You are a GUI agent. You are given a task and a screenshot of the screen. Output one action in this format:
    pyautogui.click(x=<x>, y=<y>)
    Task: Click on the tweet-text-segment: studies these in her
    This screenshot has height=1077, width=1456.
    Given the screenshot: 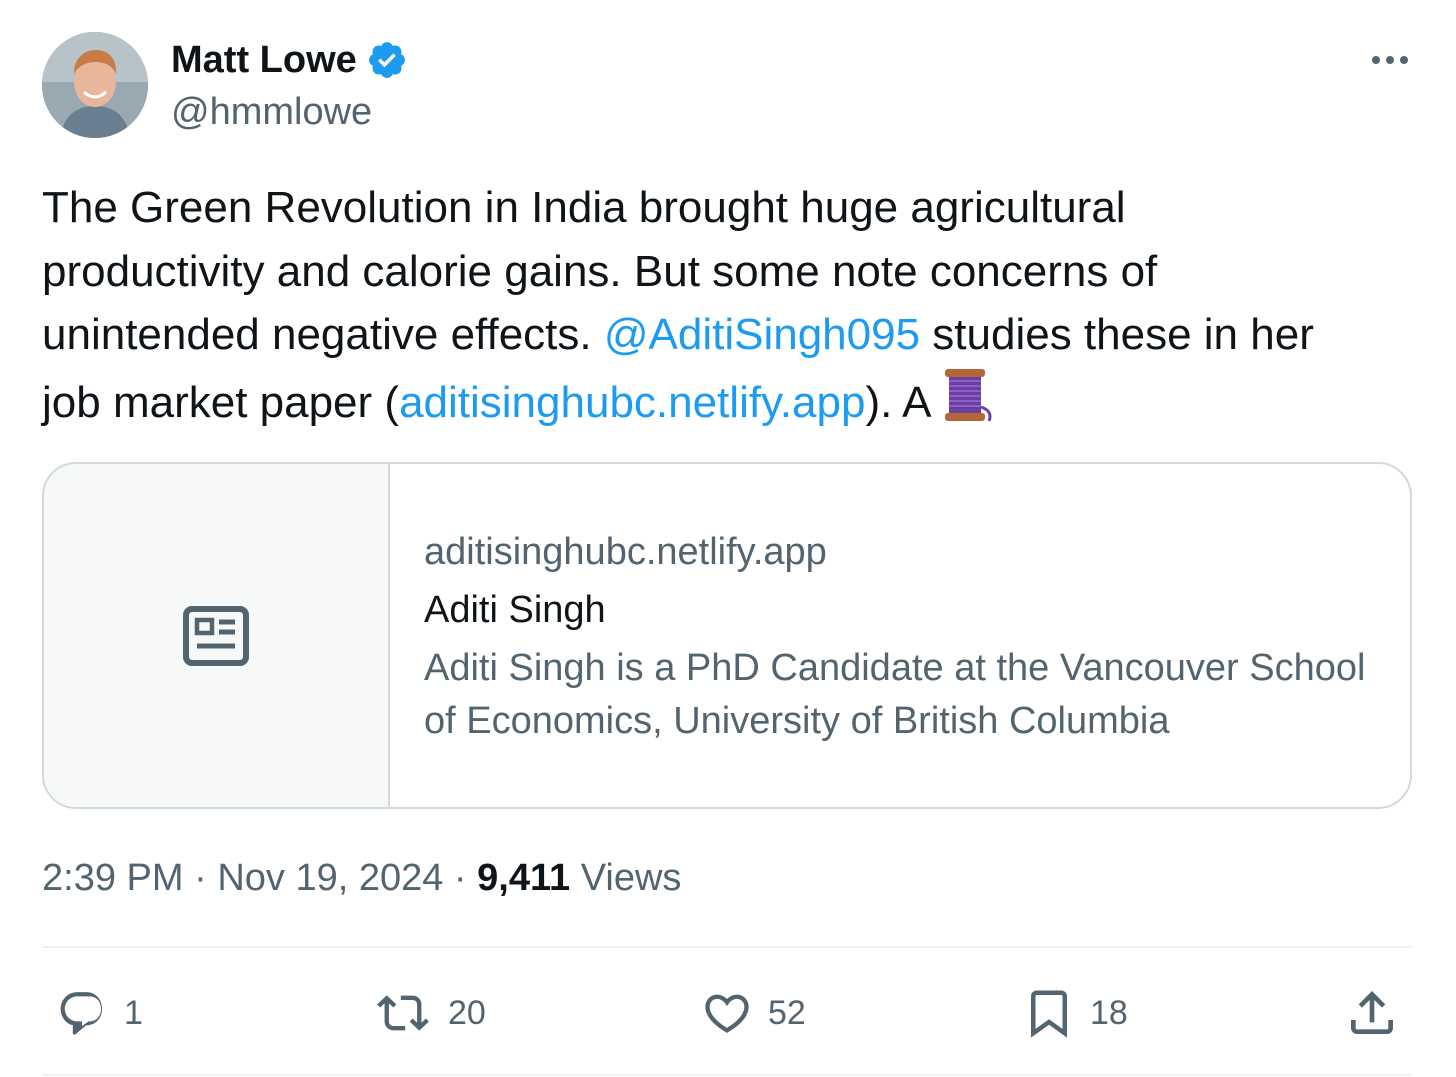 What is the action you would take?
    pyautogui.click(x=1117, y=334)
    